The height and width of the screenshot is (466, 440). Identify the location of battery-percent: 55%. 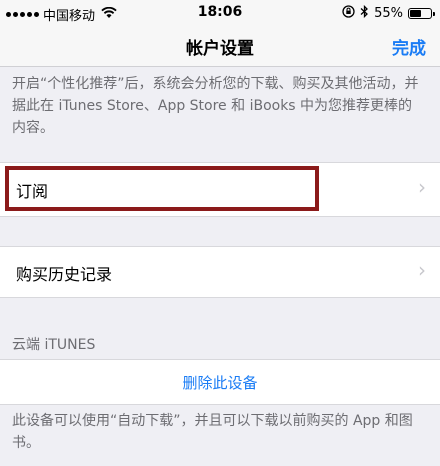
(388, 13).